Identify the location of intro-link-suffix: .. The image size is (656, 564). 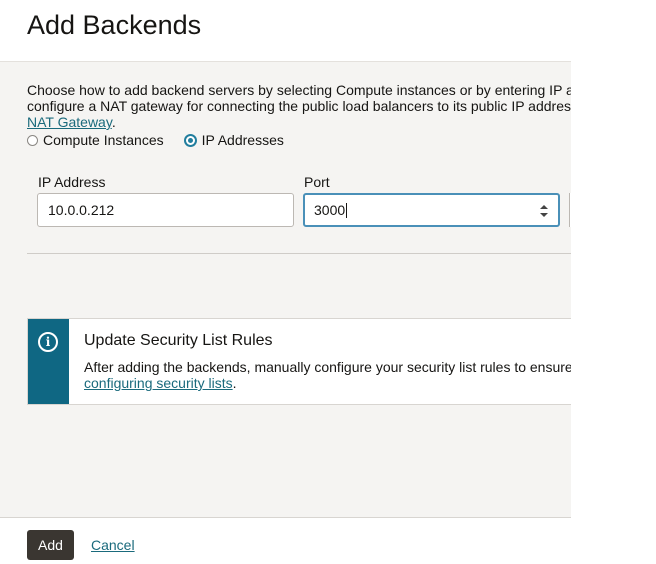
(113, 122).